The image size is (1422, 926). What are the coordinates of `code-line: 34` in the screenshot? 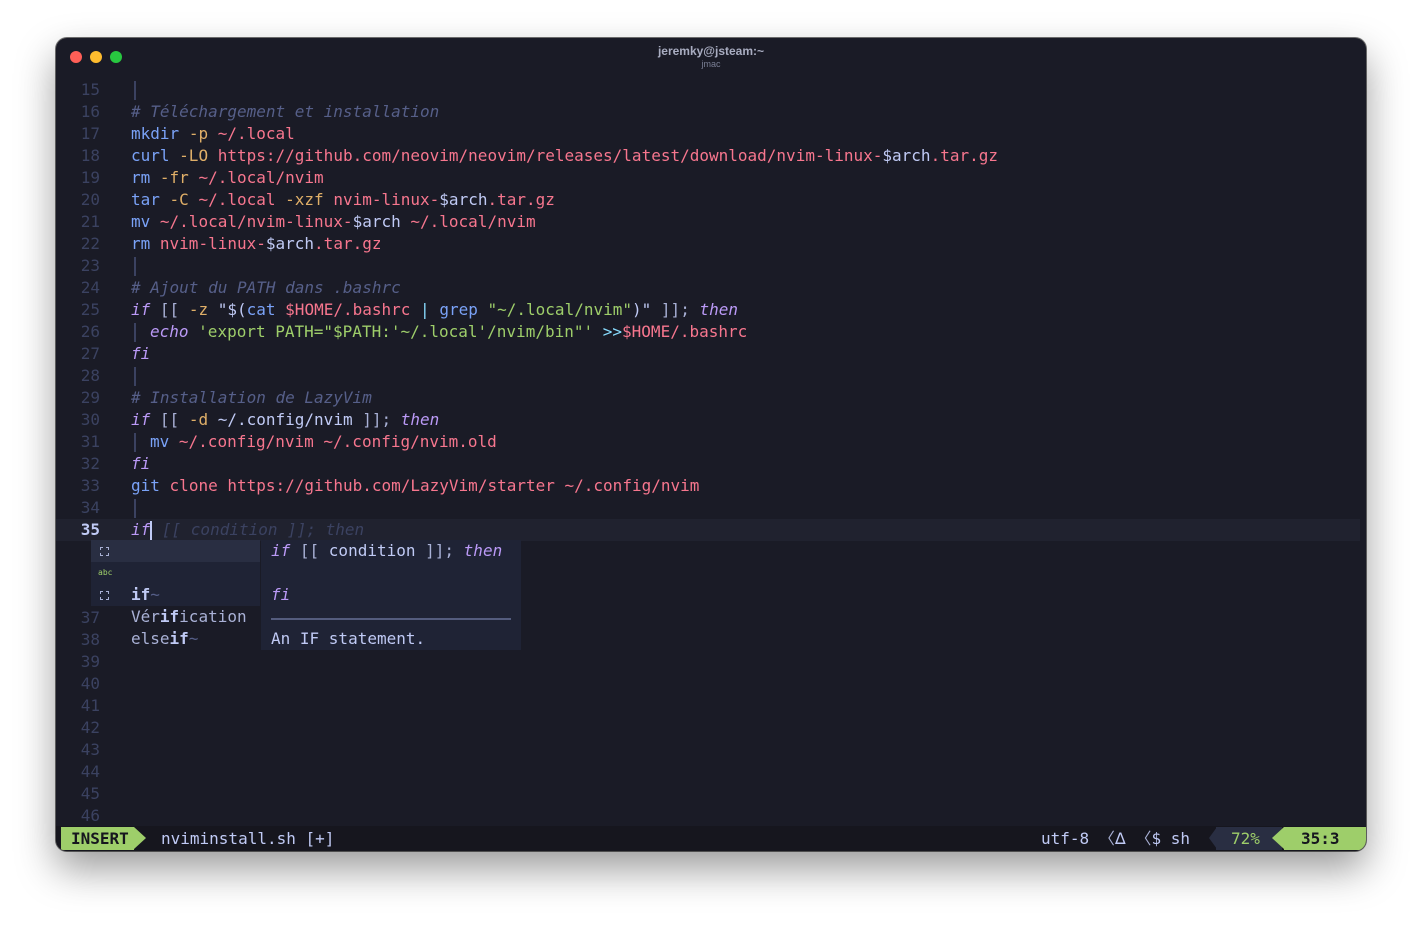 It's located at (711, 508).